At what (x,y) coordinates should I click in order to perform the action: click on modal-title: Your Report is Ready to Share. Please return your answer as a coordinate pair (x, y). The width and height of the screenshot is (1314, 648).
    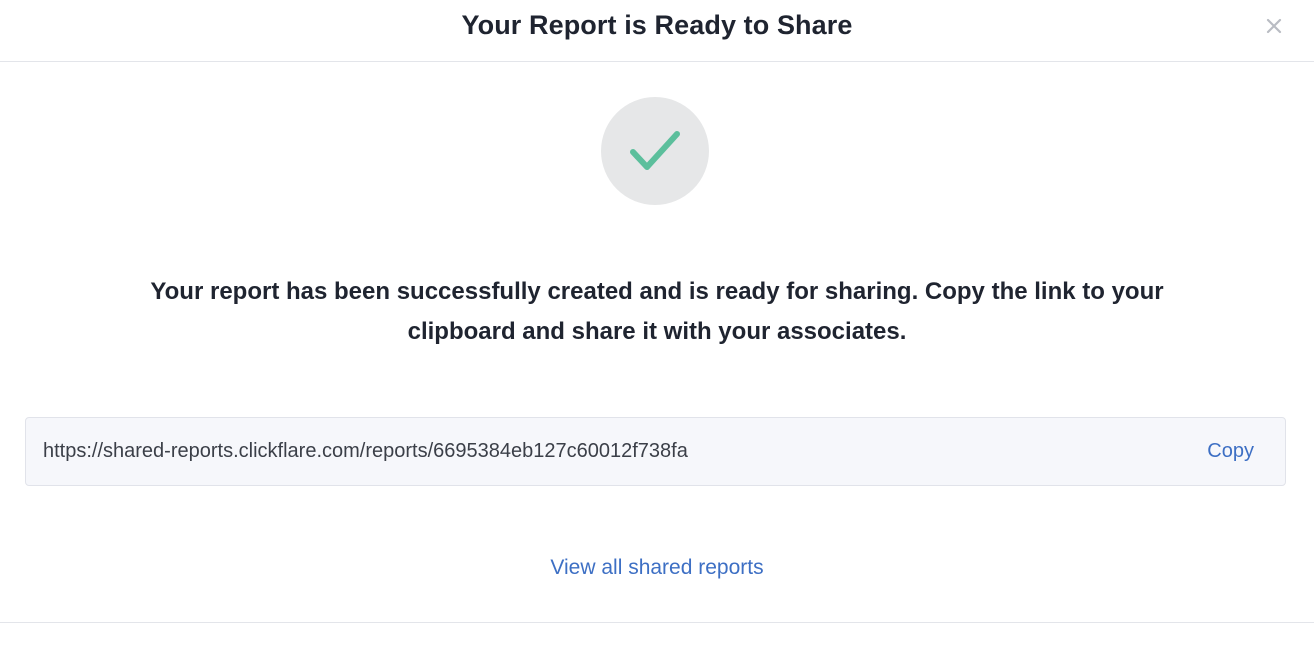
    Looking at the image, I should click on (657, 25).